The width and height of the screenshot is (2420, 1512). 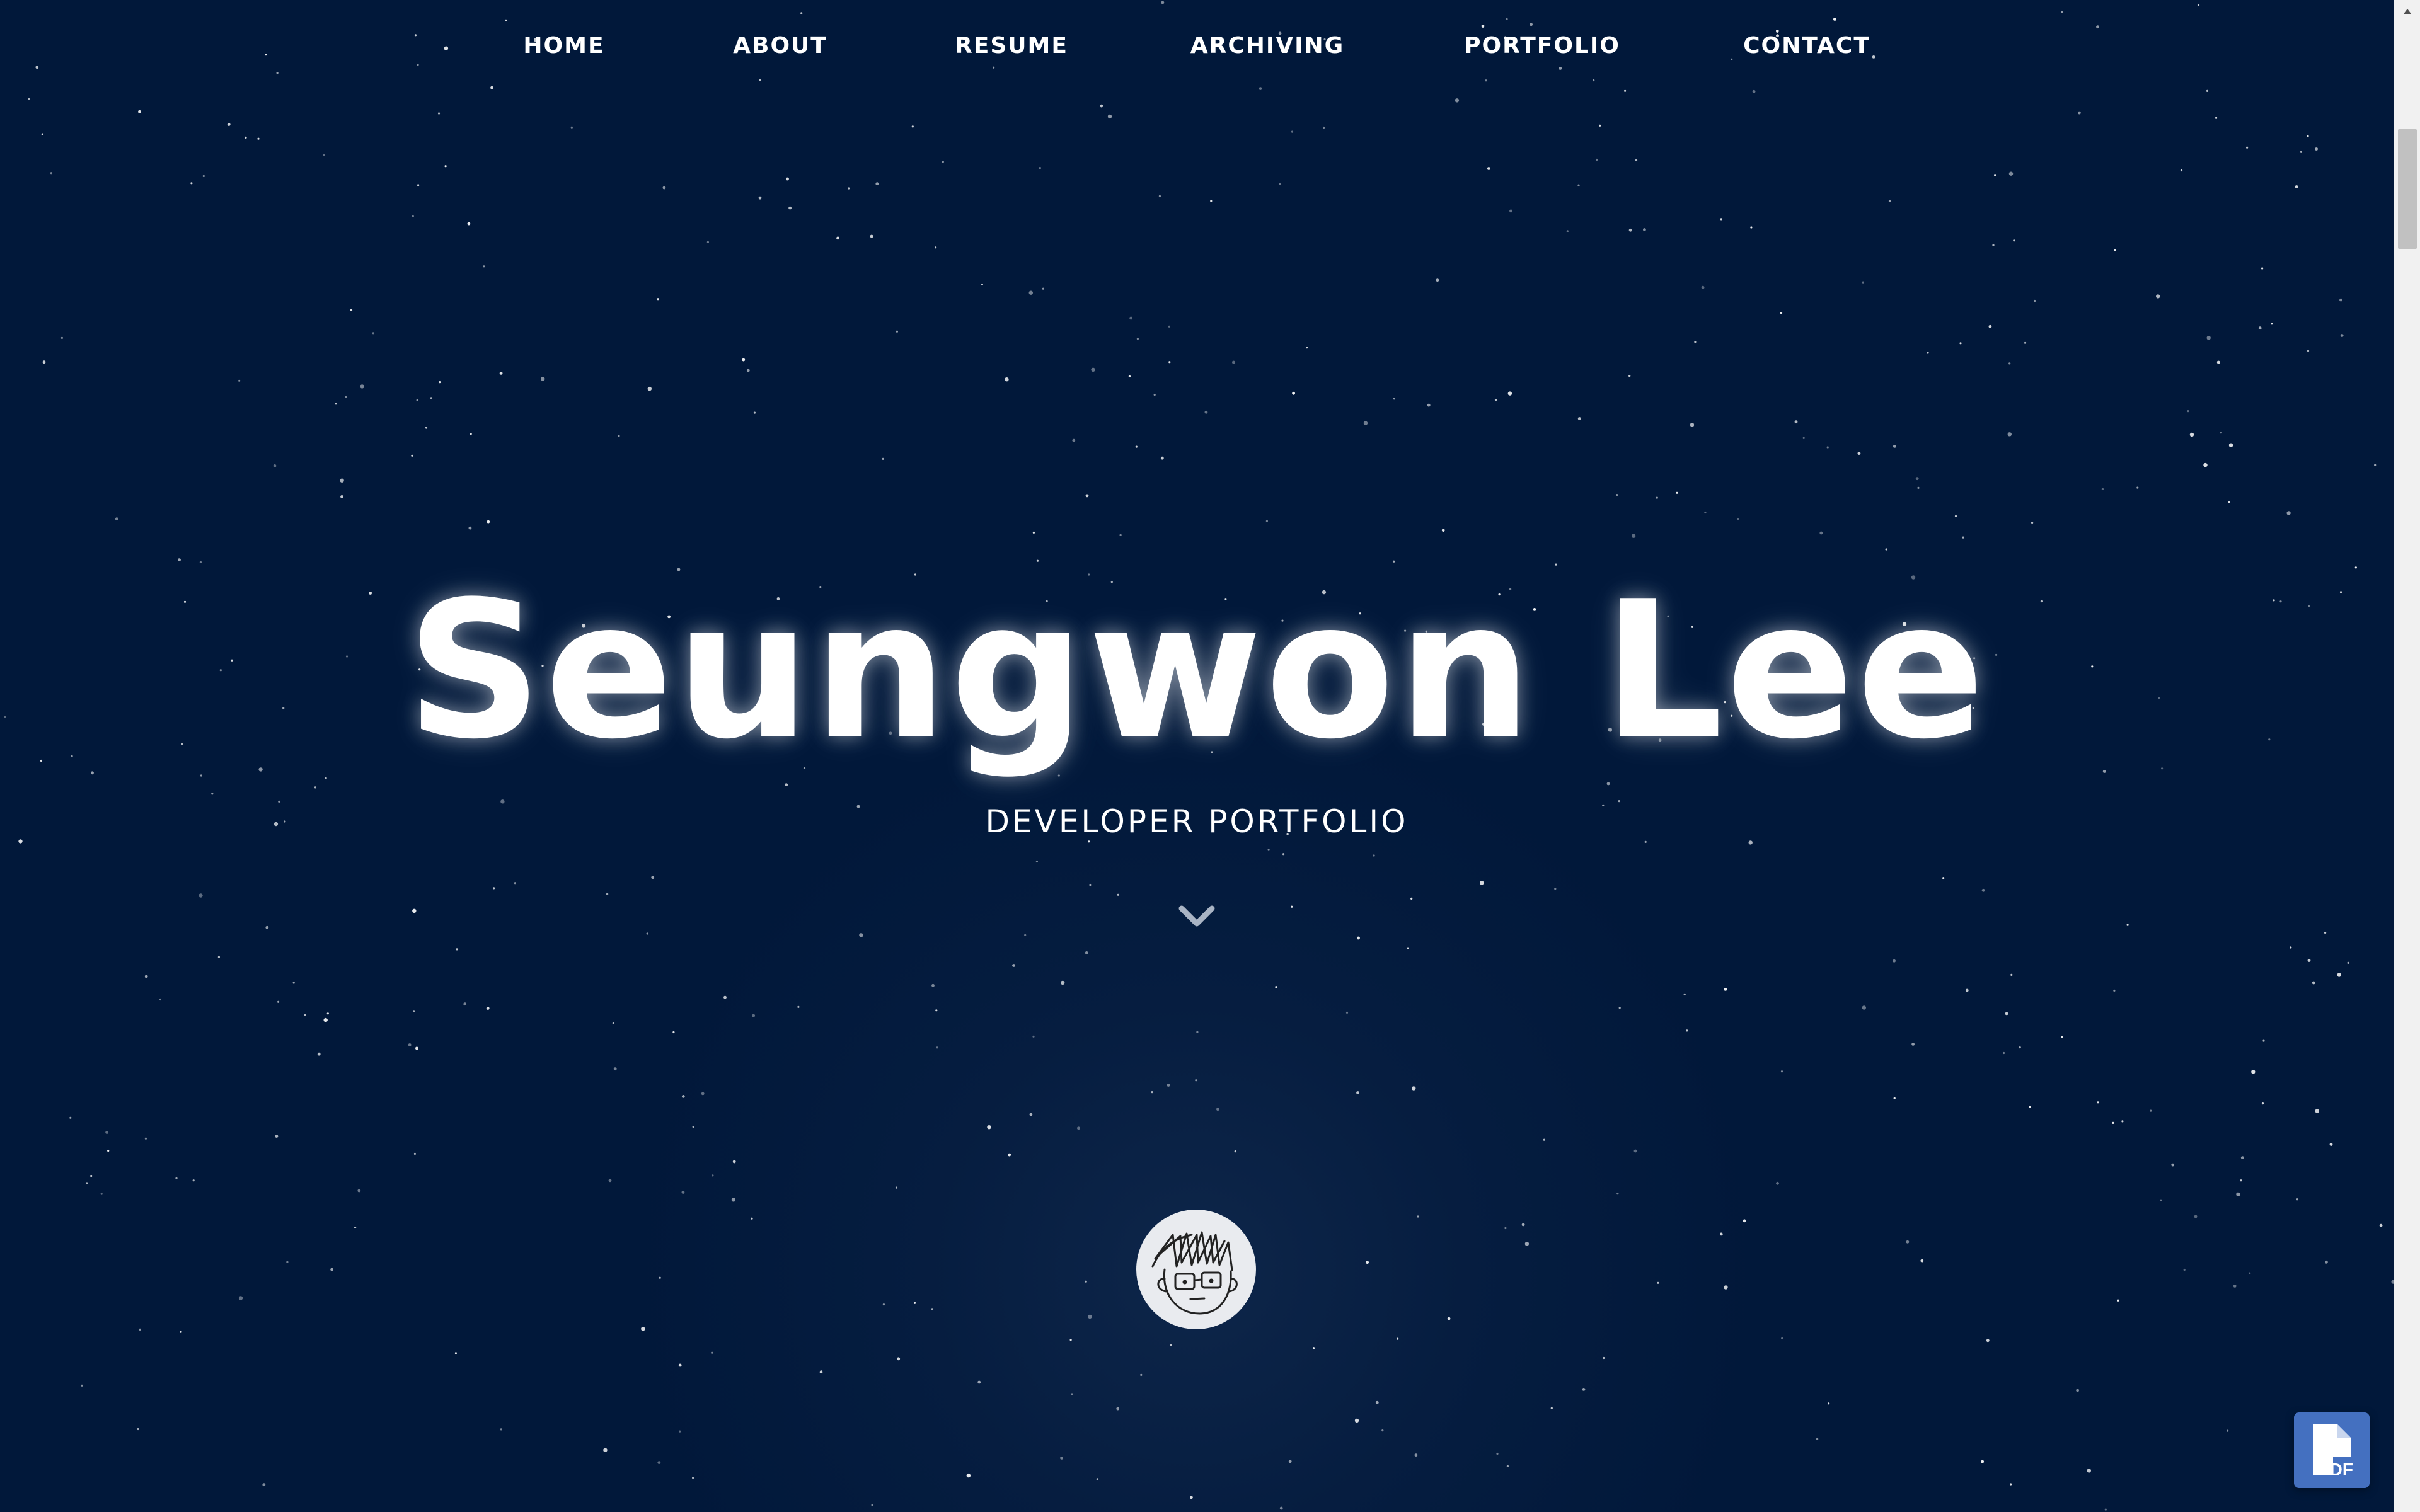 What do you see at coordinates (1267, 46) in the screenshot?
I see `nav-item-archiving: ARCHIVING` at bounding box center [1267, 46].